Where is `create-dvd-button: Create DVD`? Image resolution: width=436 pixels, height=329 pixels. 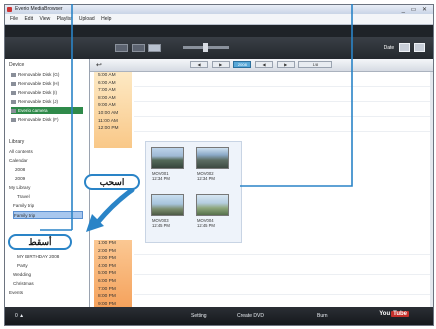
create-dvd-button: Create DVD is located at coordinates (250, 316).